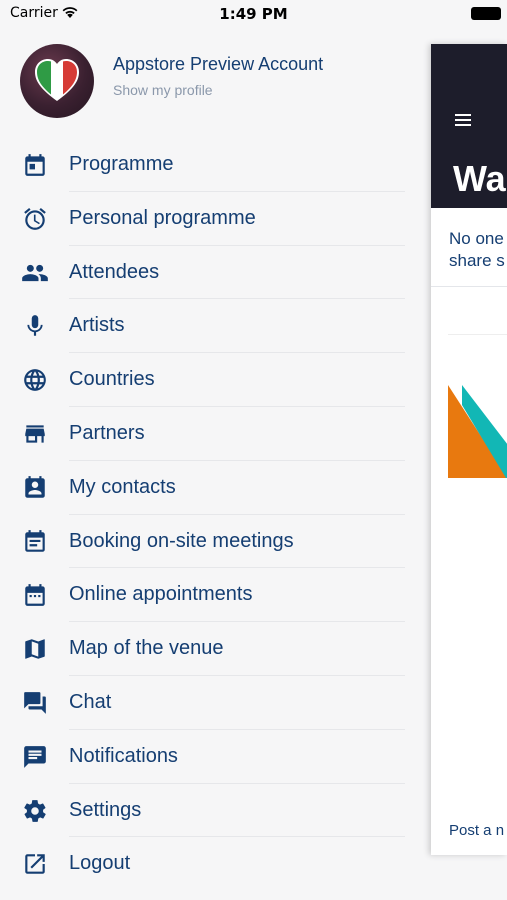 Image resolution: width=507 pixels, height=900 pixels. Describe the element at coordinates (123, 755) in the screenshot. I see `menu-item-label: Notifications` at that location.